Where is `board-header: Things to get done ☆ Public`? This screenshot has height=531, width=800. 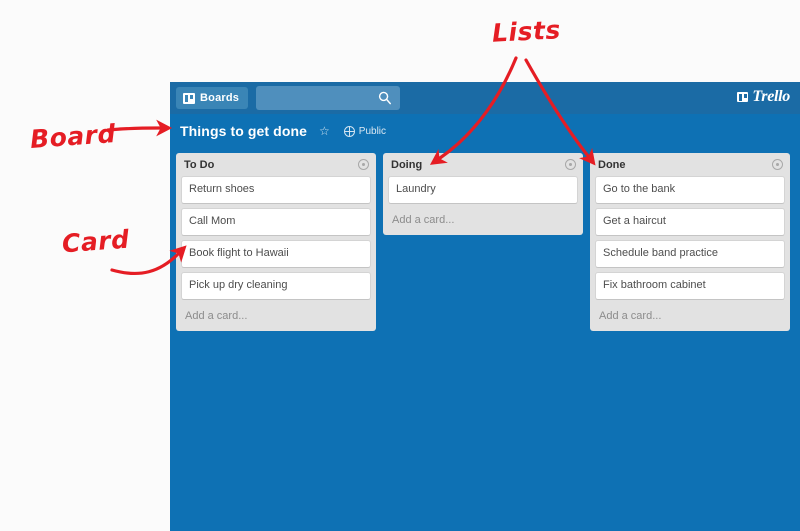
board-header: Things to get done ☆ Public is located at coordinates (485, 131).